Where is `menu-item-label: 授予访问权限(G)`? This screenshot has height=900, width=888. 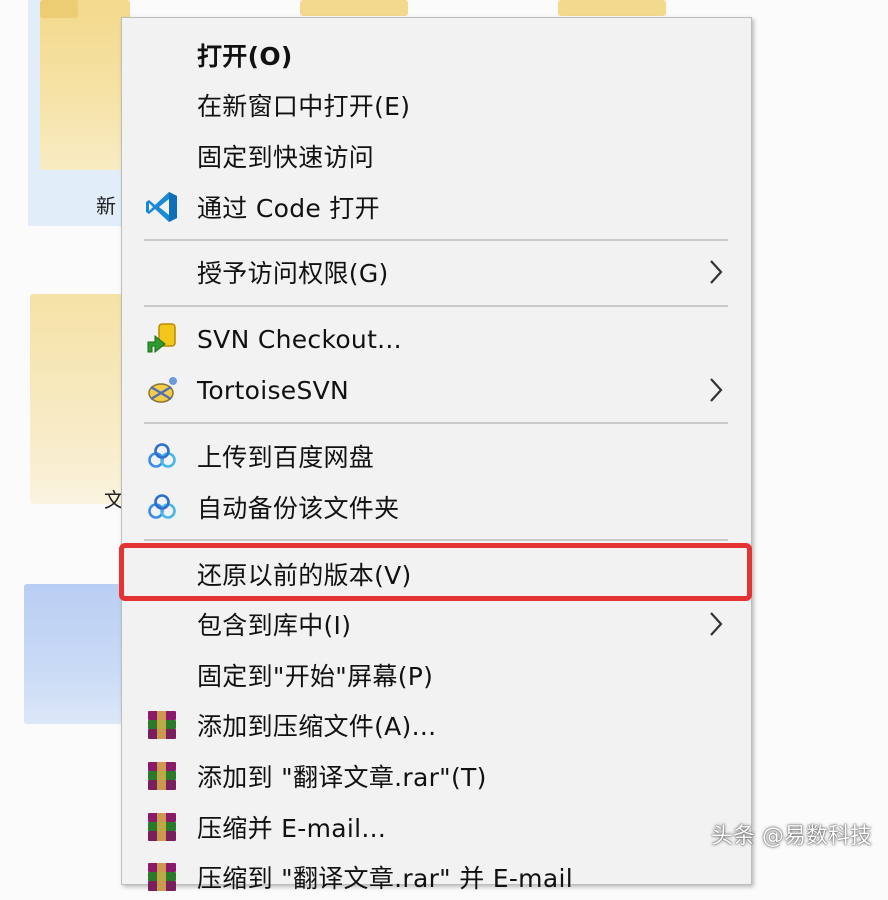
menu-item-label: 授予访问权限(G) is located at coordinates (293, 273).